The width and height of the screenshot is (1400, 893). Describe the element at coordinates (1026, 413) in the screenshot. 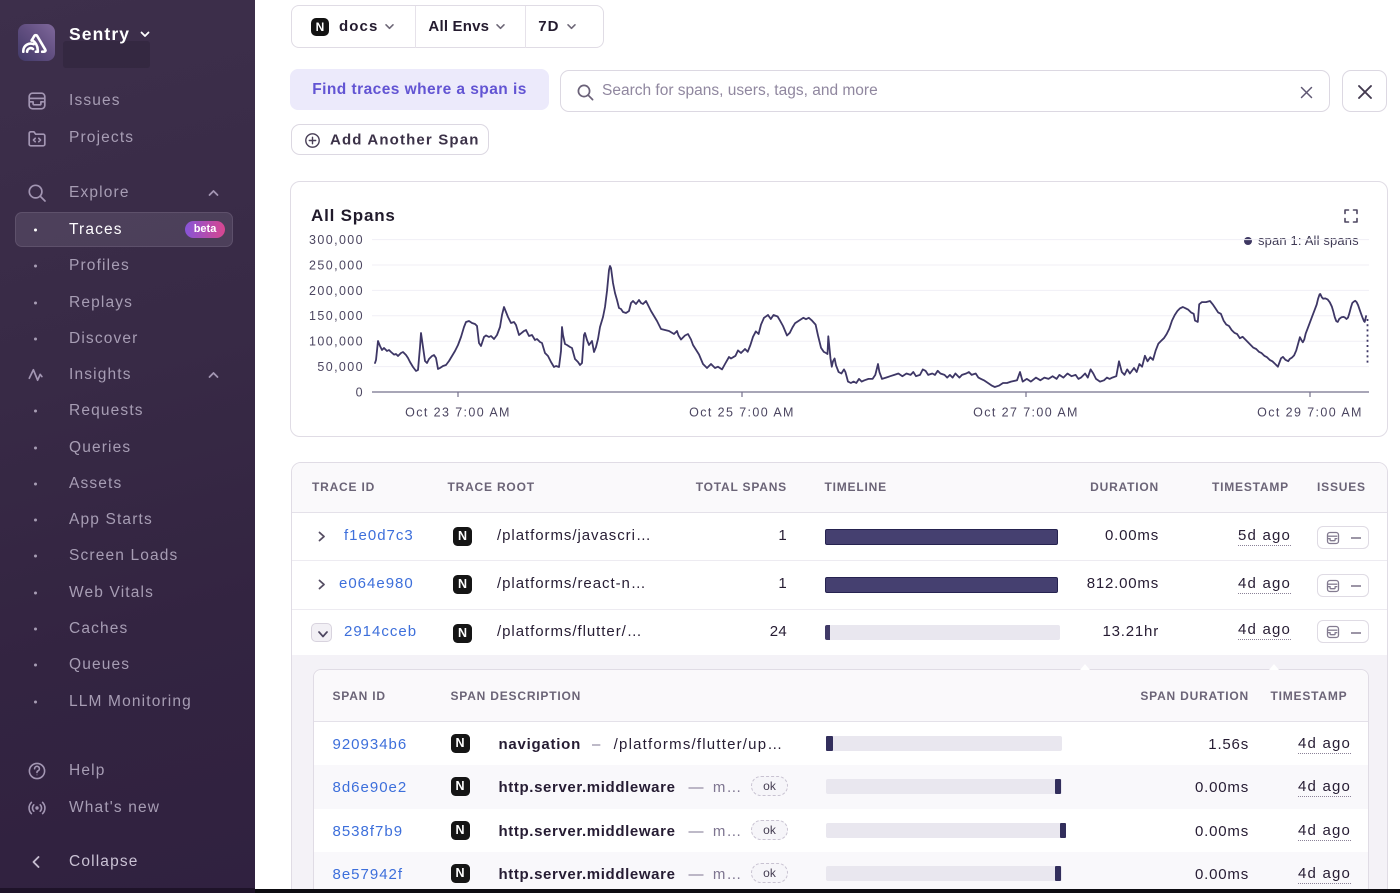

I see `svg-text: Oct 27 7:00 AM` at that location.